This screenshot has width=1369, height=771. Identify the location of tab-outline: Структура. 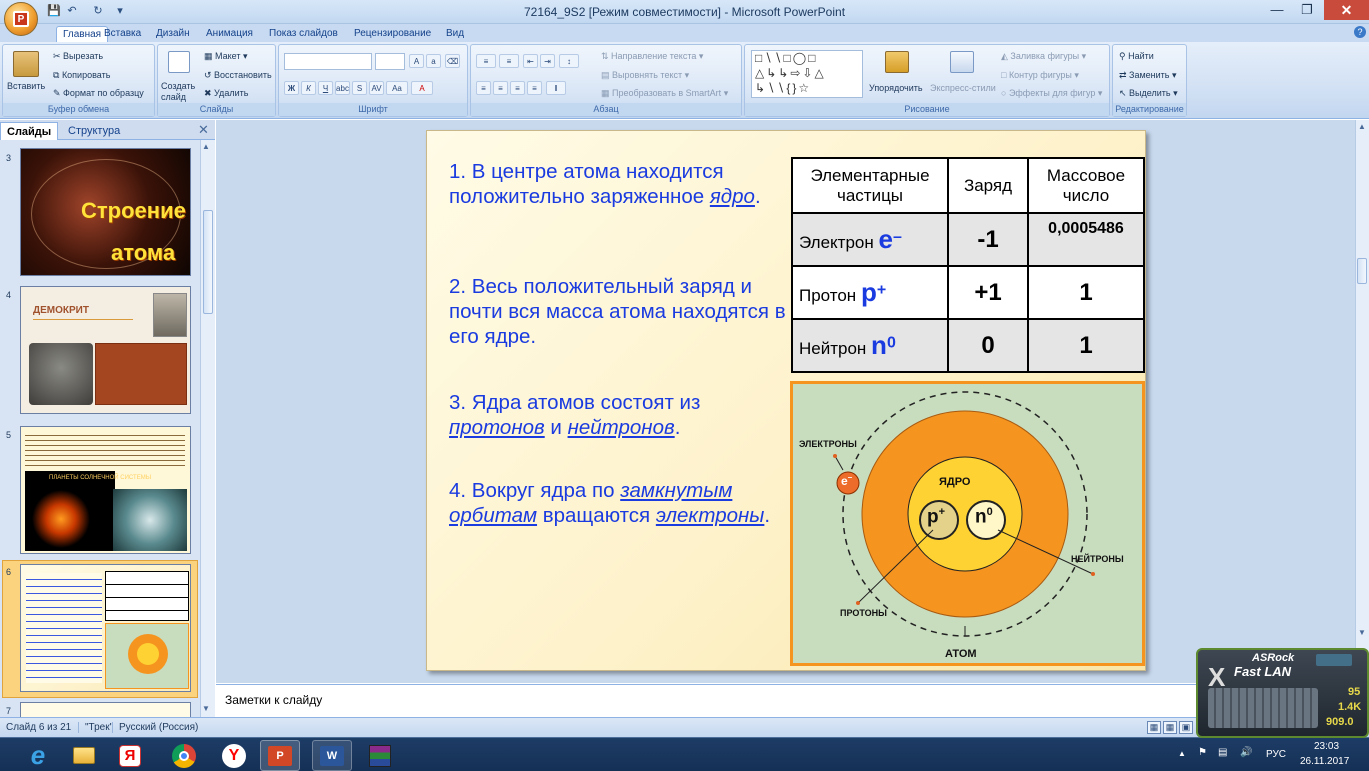
(94, 131).